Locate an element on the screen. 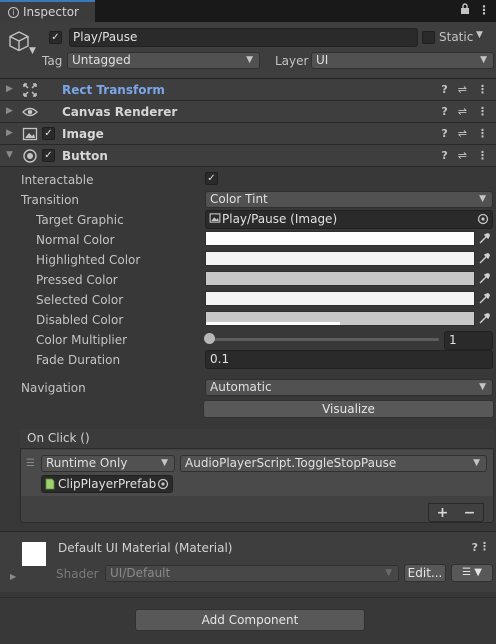  color-multiplier-label: Color Multiplier is located at coordinates (82, 340).